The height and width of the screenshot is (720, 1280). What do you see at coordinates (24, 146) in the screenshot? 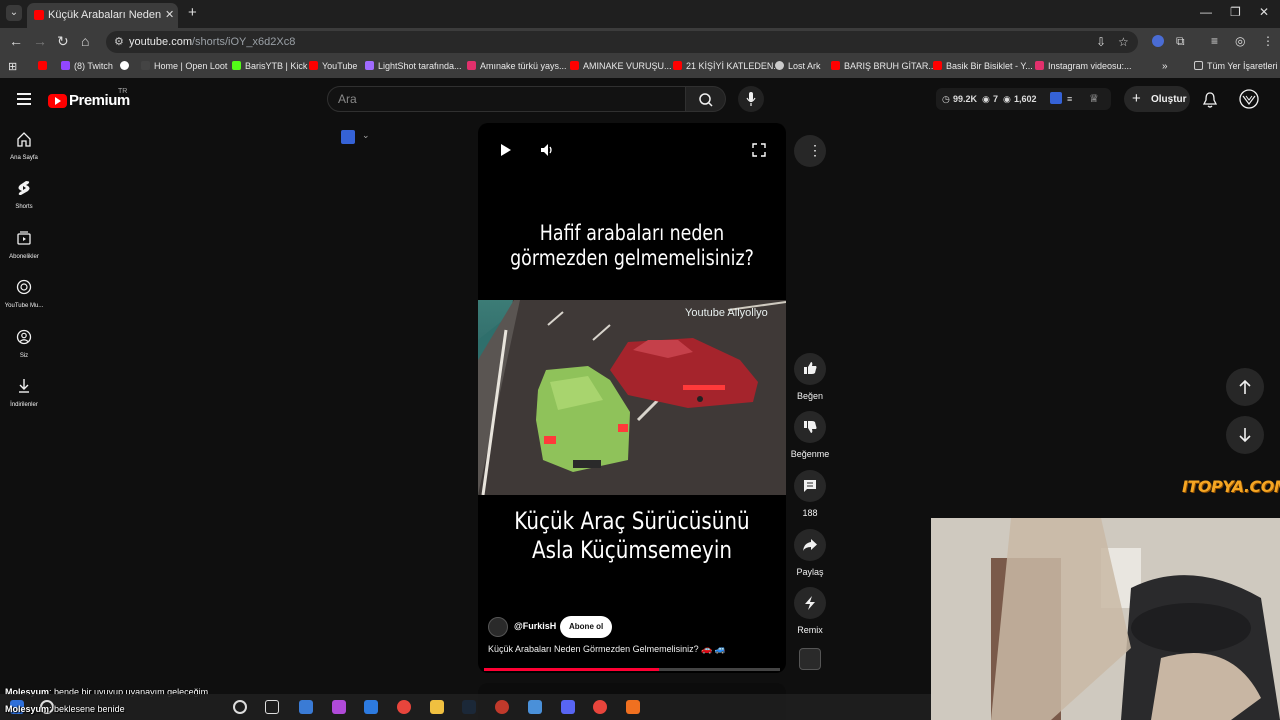
I see `sidebar-item-home: Ana Sayfa` at bounding box center [24, 146].